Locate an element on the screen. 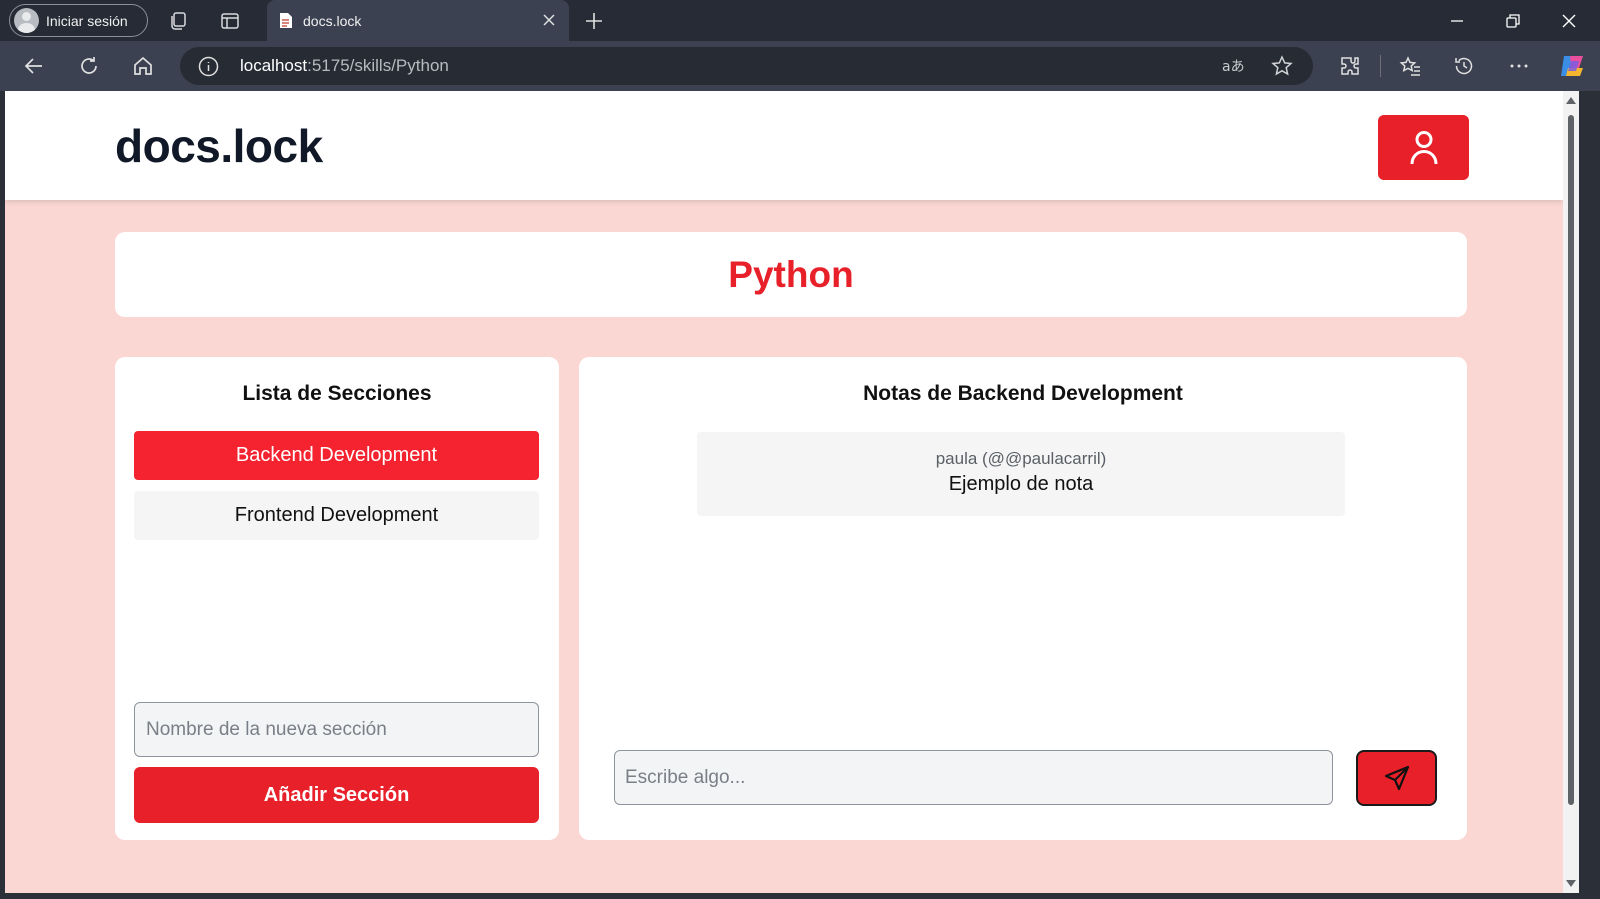 The image size is (1600, 899). site-info-icon is located at coordinates (208, 66).